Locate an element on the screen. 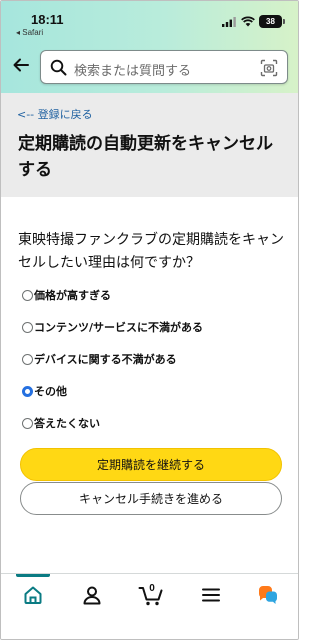 The image size is (320, 640). option-device-dissatisfied: デバイスに関する不満がある is located at coordinates (99, 359).